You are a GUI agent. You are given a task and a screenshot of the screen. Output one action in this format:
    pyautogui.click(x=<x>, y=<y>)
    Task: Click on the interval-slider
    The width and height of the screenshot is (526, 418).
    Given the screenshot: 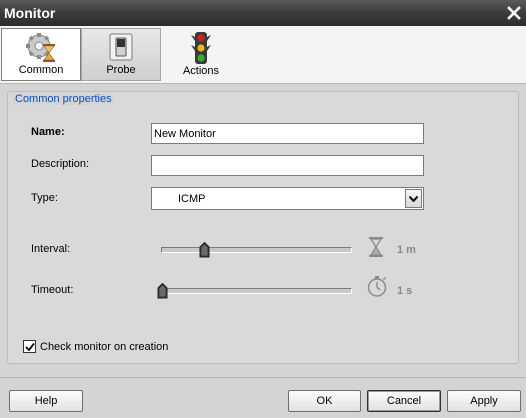 What is the action you would take?
    pyautogui.click(x=256, y=250)
    